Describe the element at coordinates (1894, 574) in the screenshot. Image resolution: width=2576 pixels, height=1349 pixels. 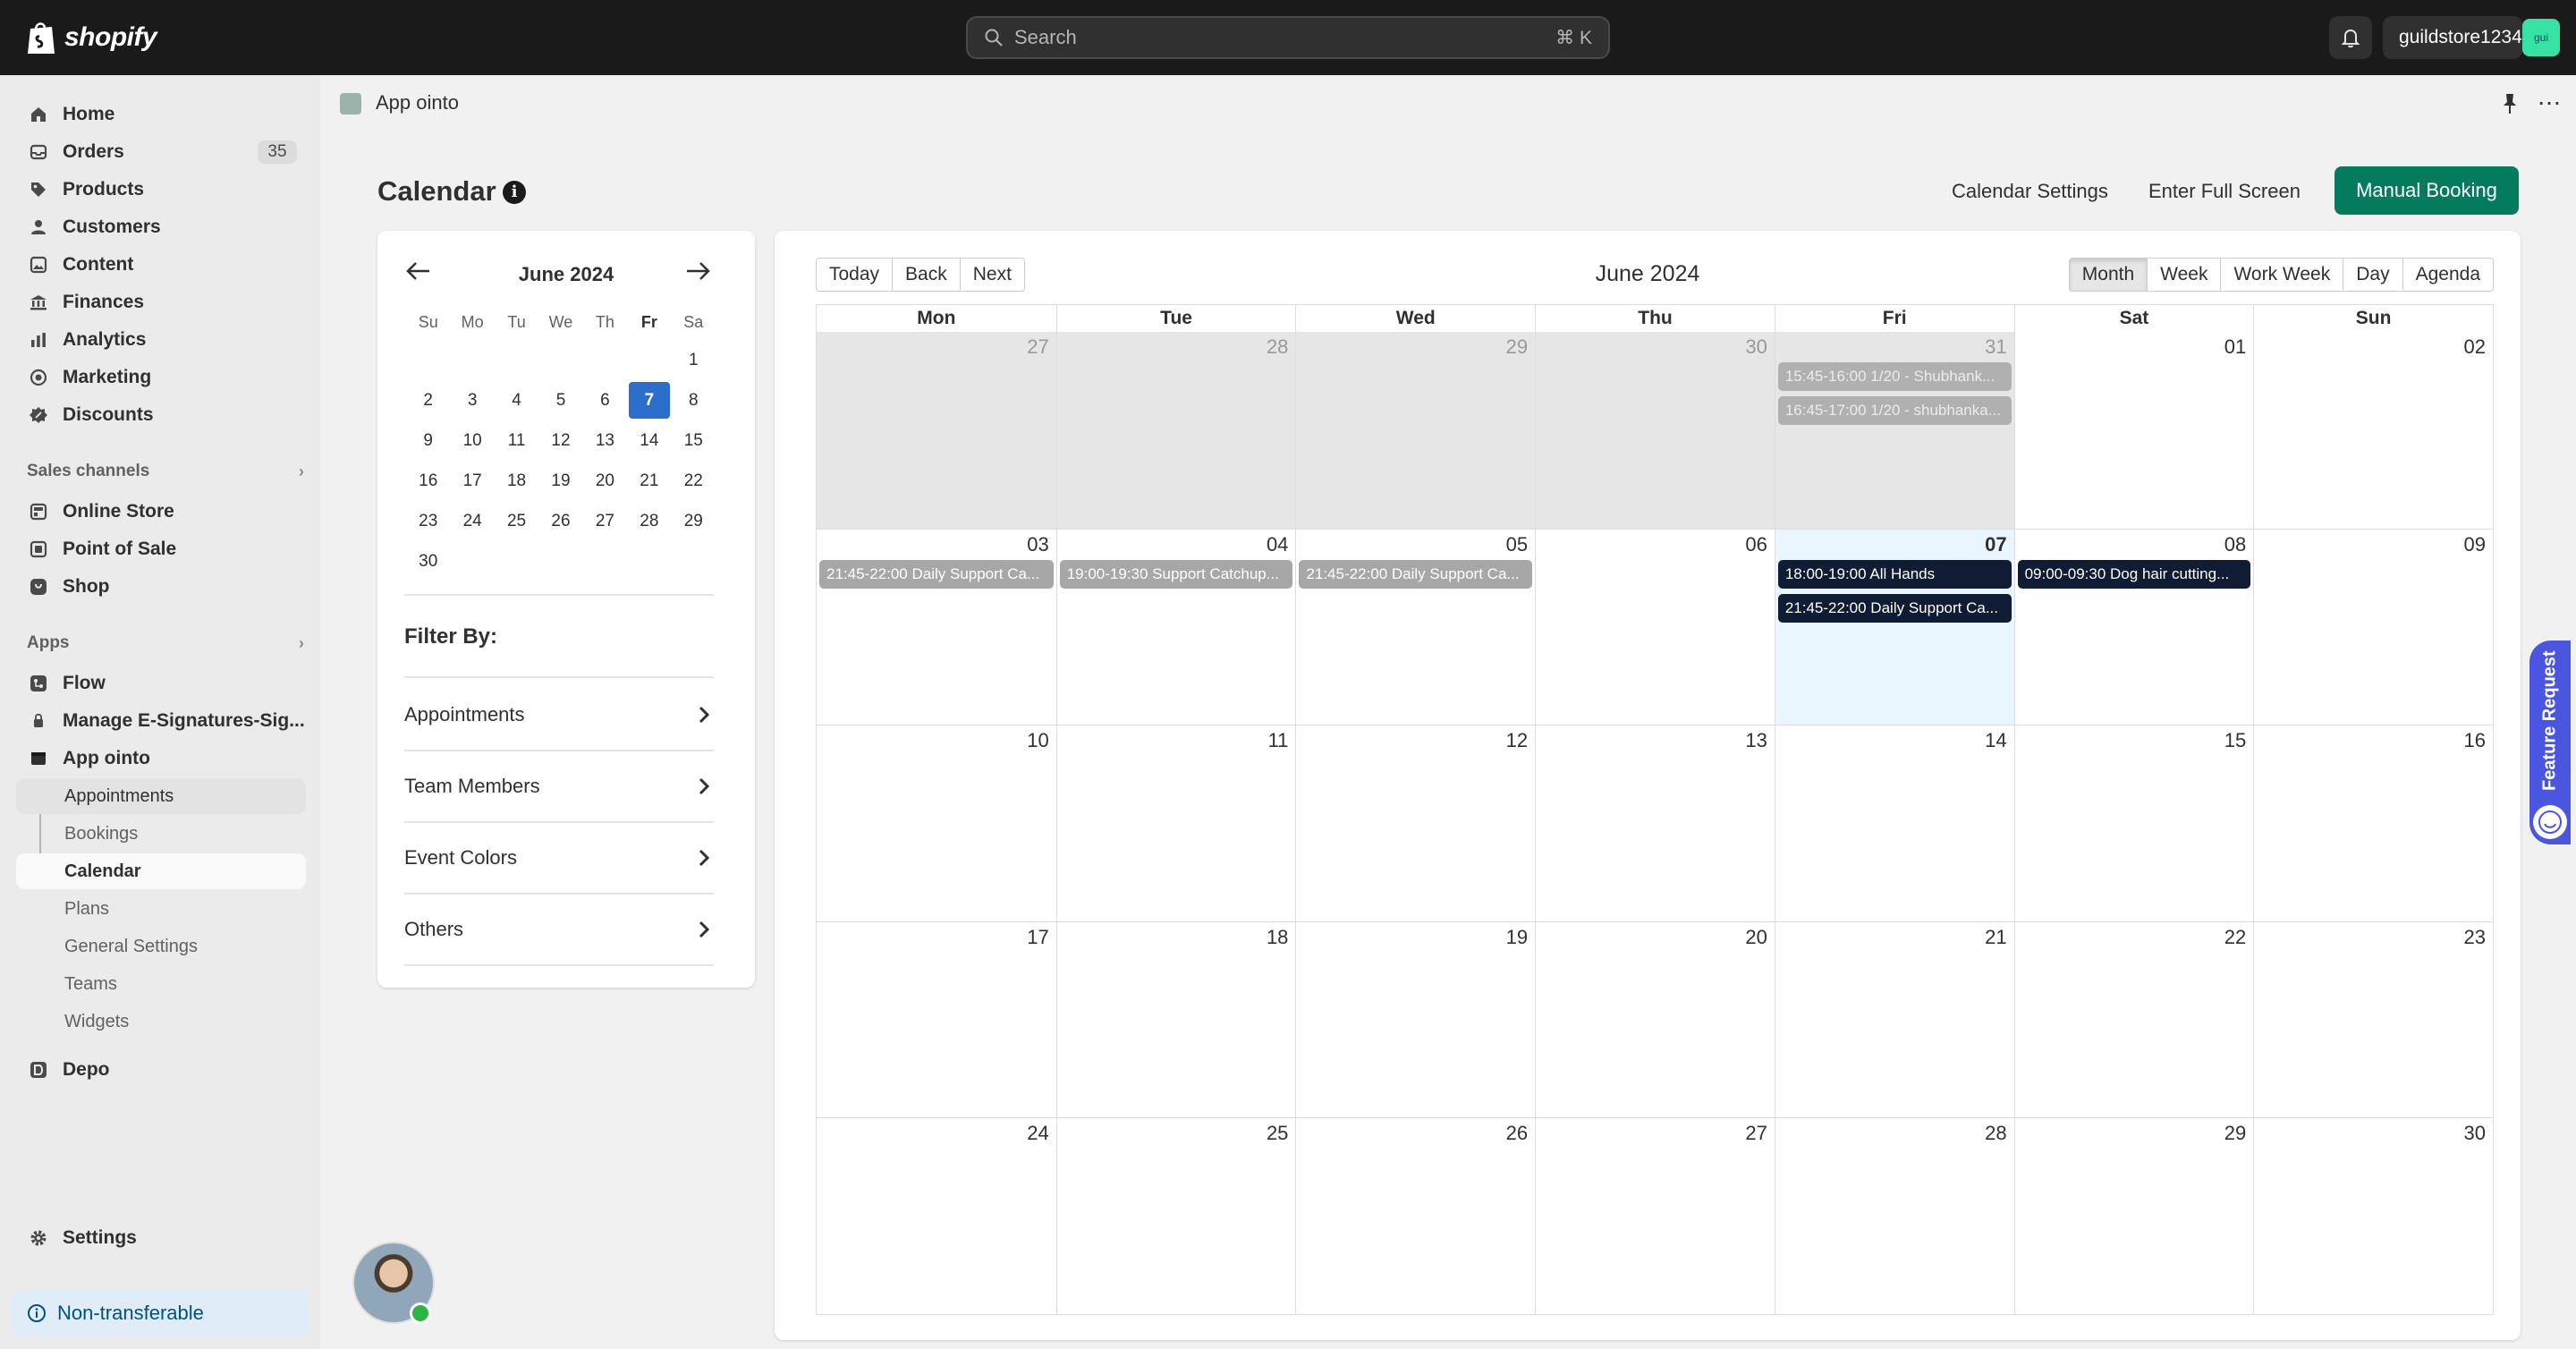
I see `calendar-event: 18:00-19:00 All Hands` at that location.